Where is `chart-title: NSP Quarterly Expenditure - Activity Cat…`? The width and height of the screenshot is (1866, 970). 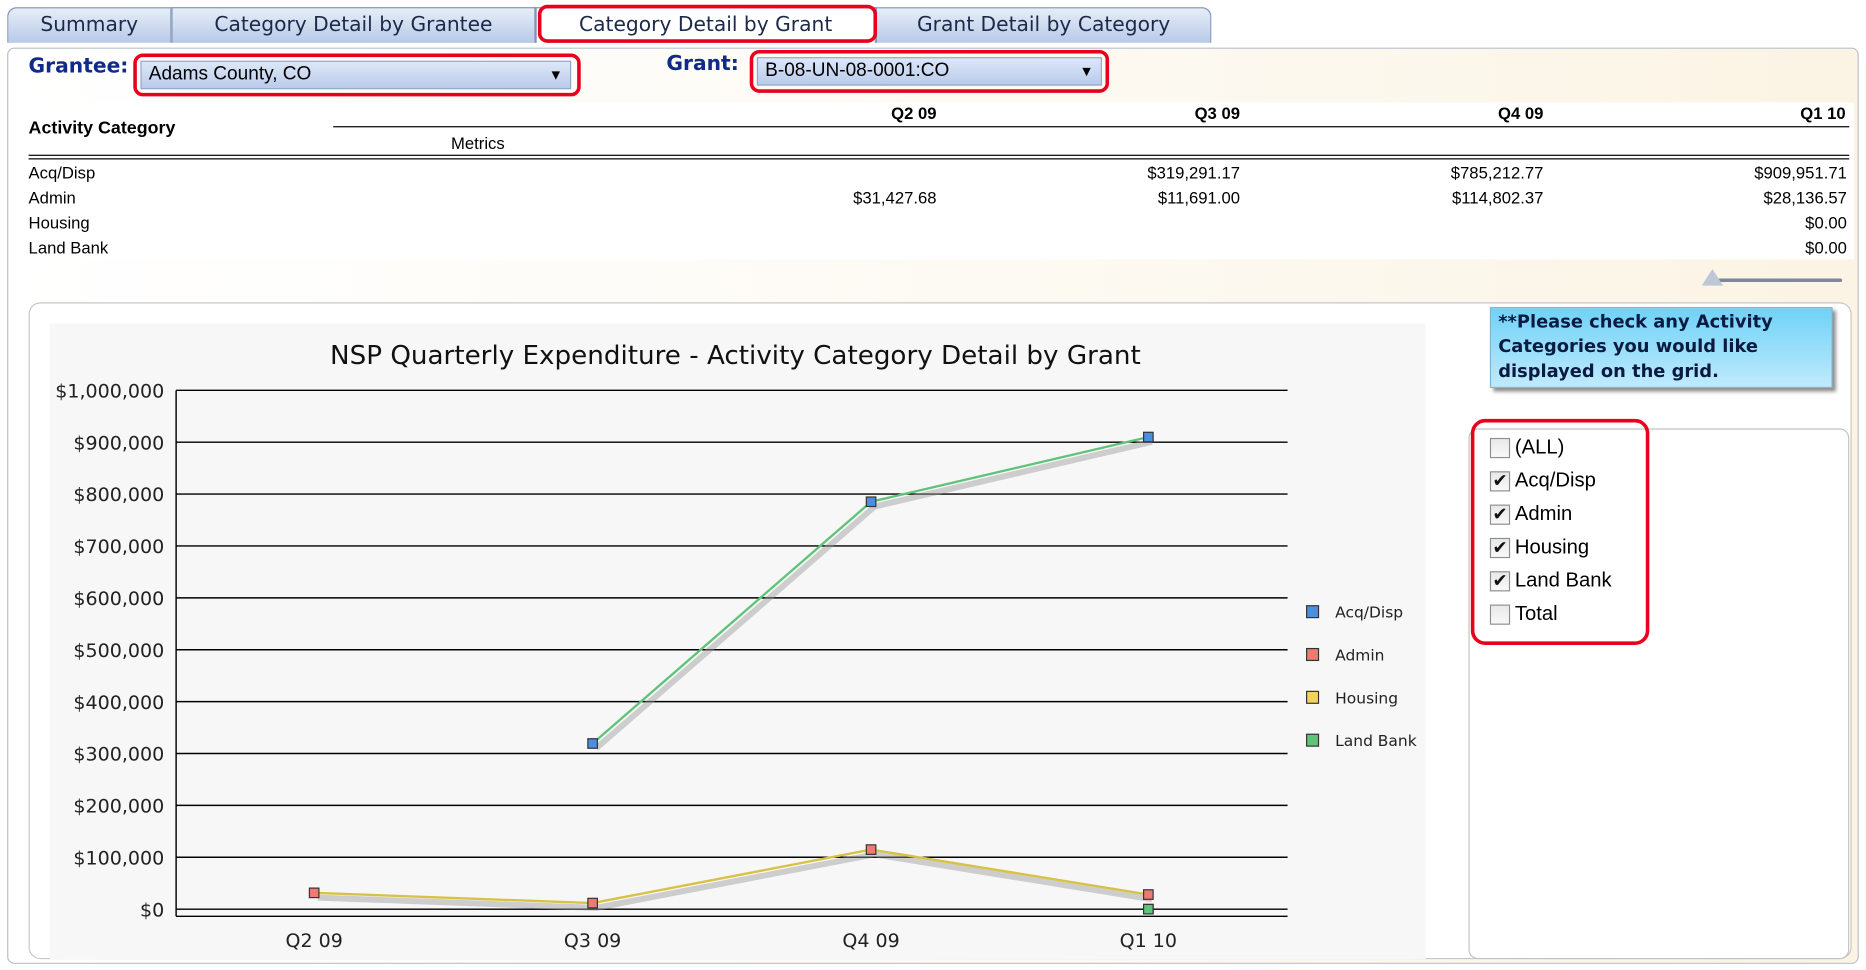 chart-title: NSP Quarterly Expenditure - Activity Cat… is located at coordinates (735, 356).